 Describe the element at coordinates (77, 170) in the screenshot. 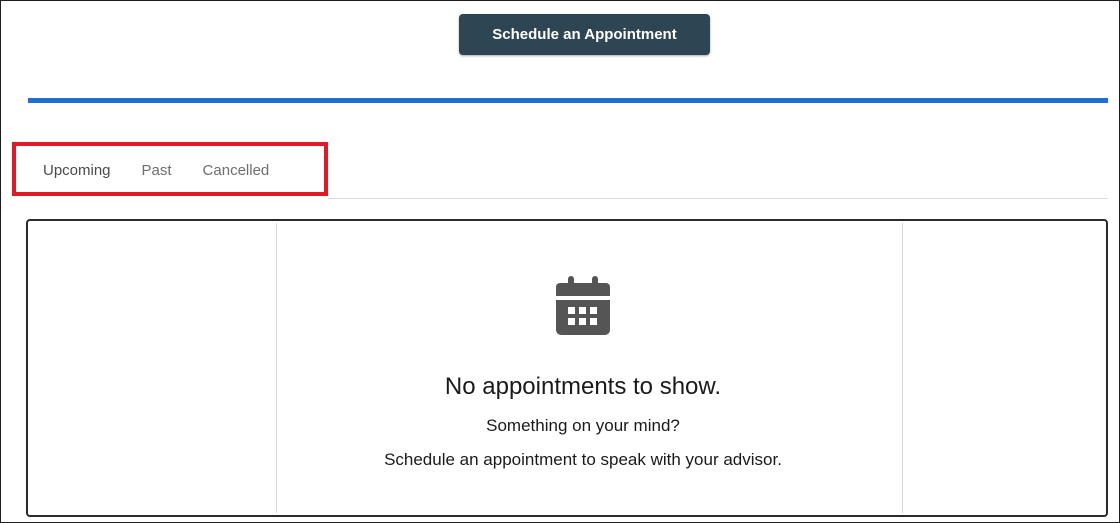

I see `tab-upcoming: Upcoming` at that location.